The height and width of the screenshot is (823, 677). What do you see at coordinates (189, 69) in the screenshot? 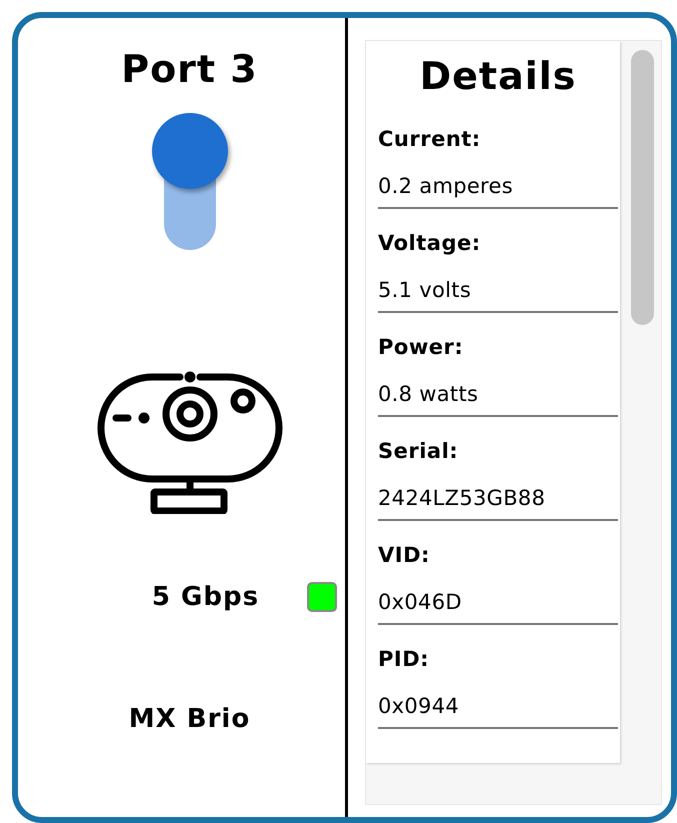
I see `port-title: Port 3` at bounding box center [189, 69].